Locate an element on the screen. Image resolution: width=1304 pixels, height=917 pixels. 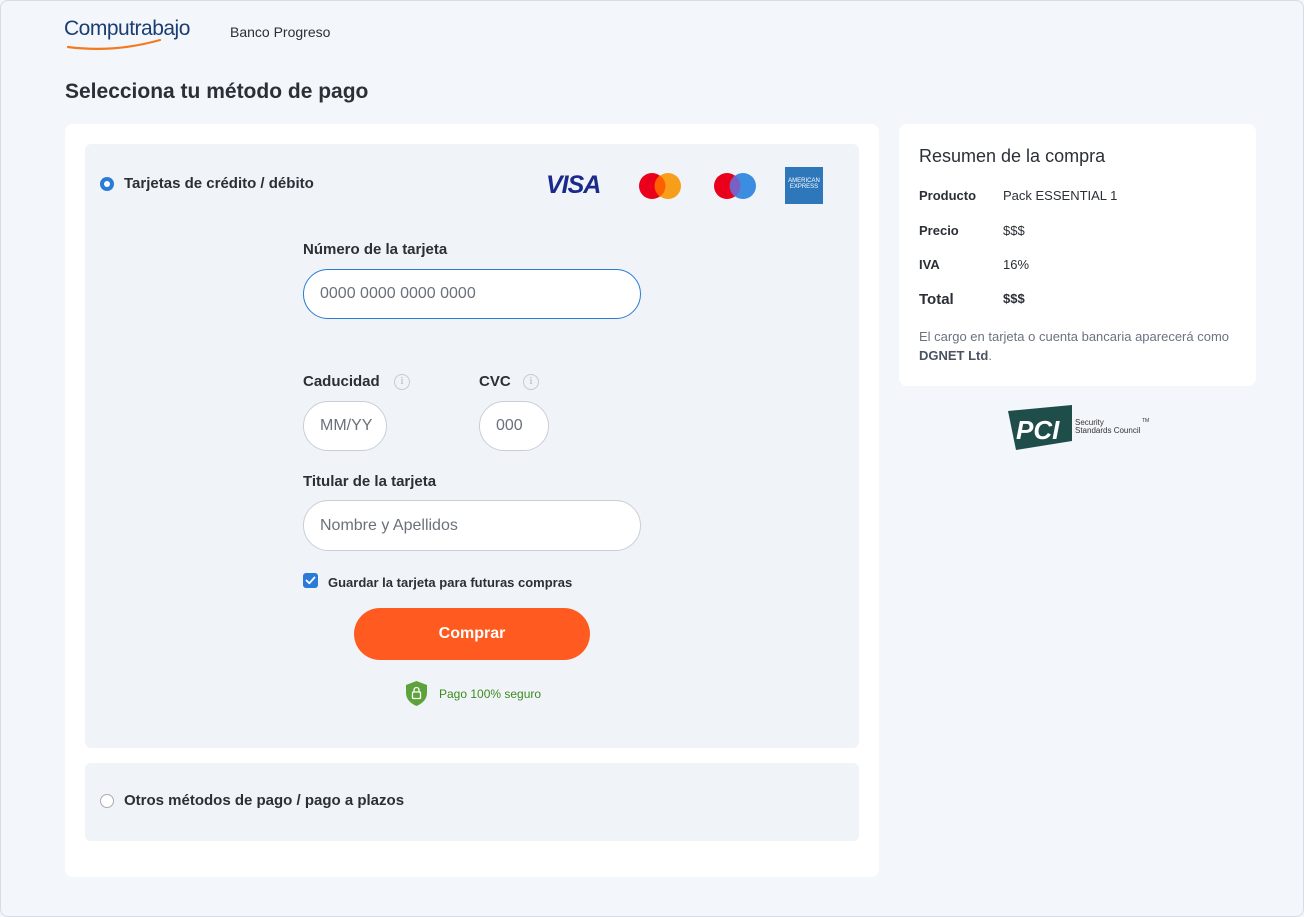
summary-key-tax: IVA is located at coordinates (929, 264).